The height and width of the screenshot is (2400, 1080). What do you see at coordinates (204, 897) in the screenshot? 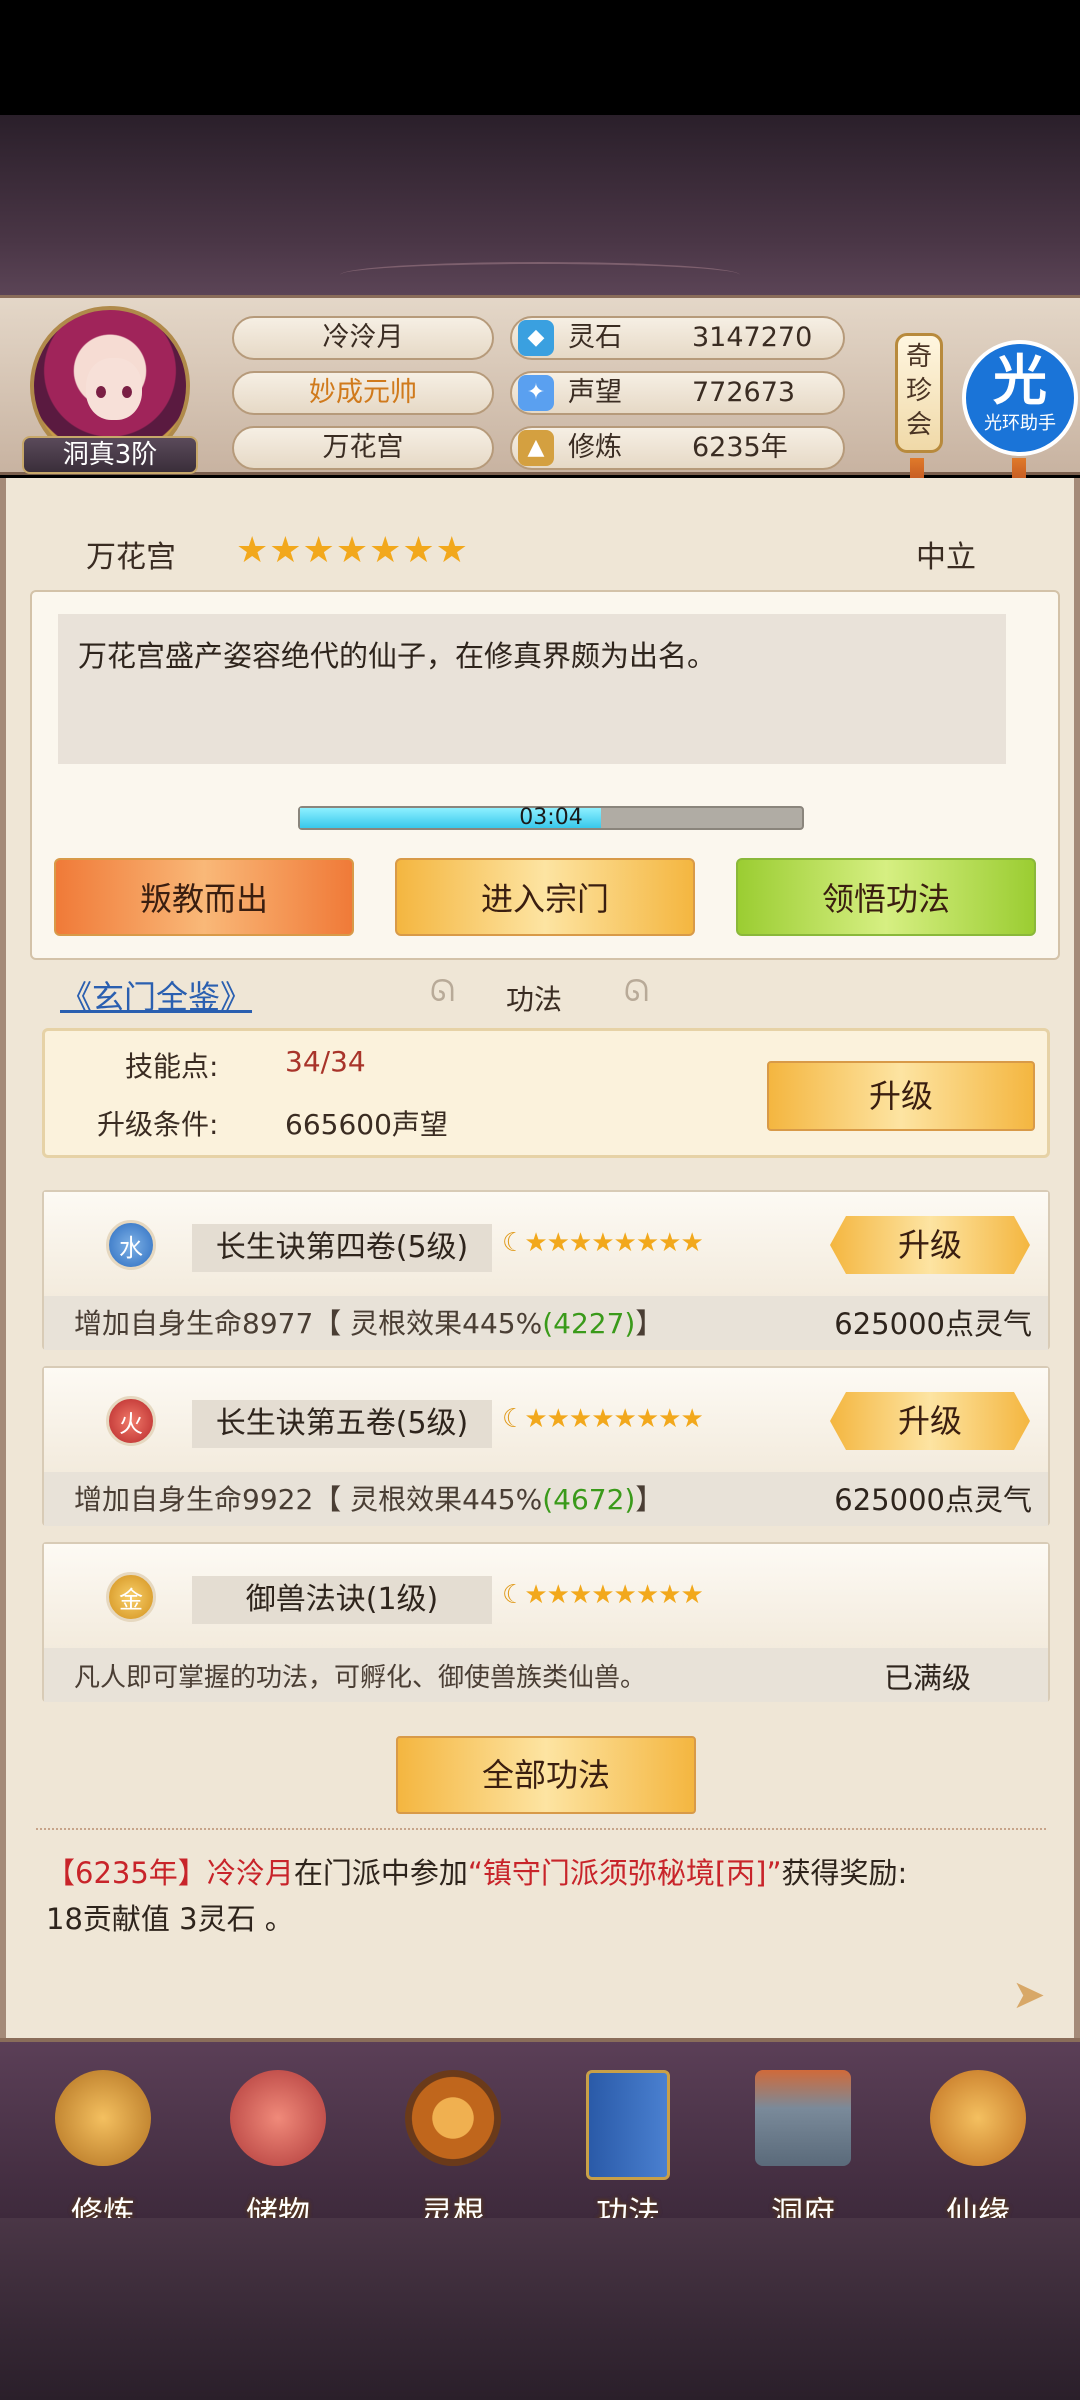
I see `leave-sect-button: 叛教而出` at bounding box center [204, 897].